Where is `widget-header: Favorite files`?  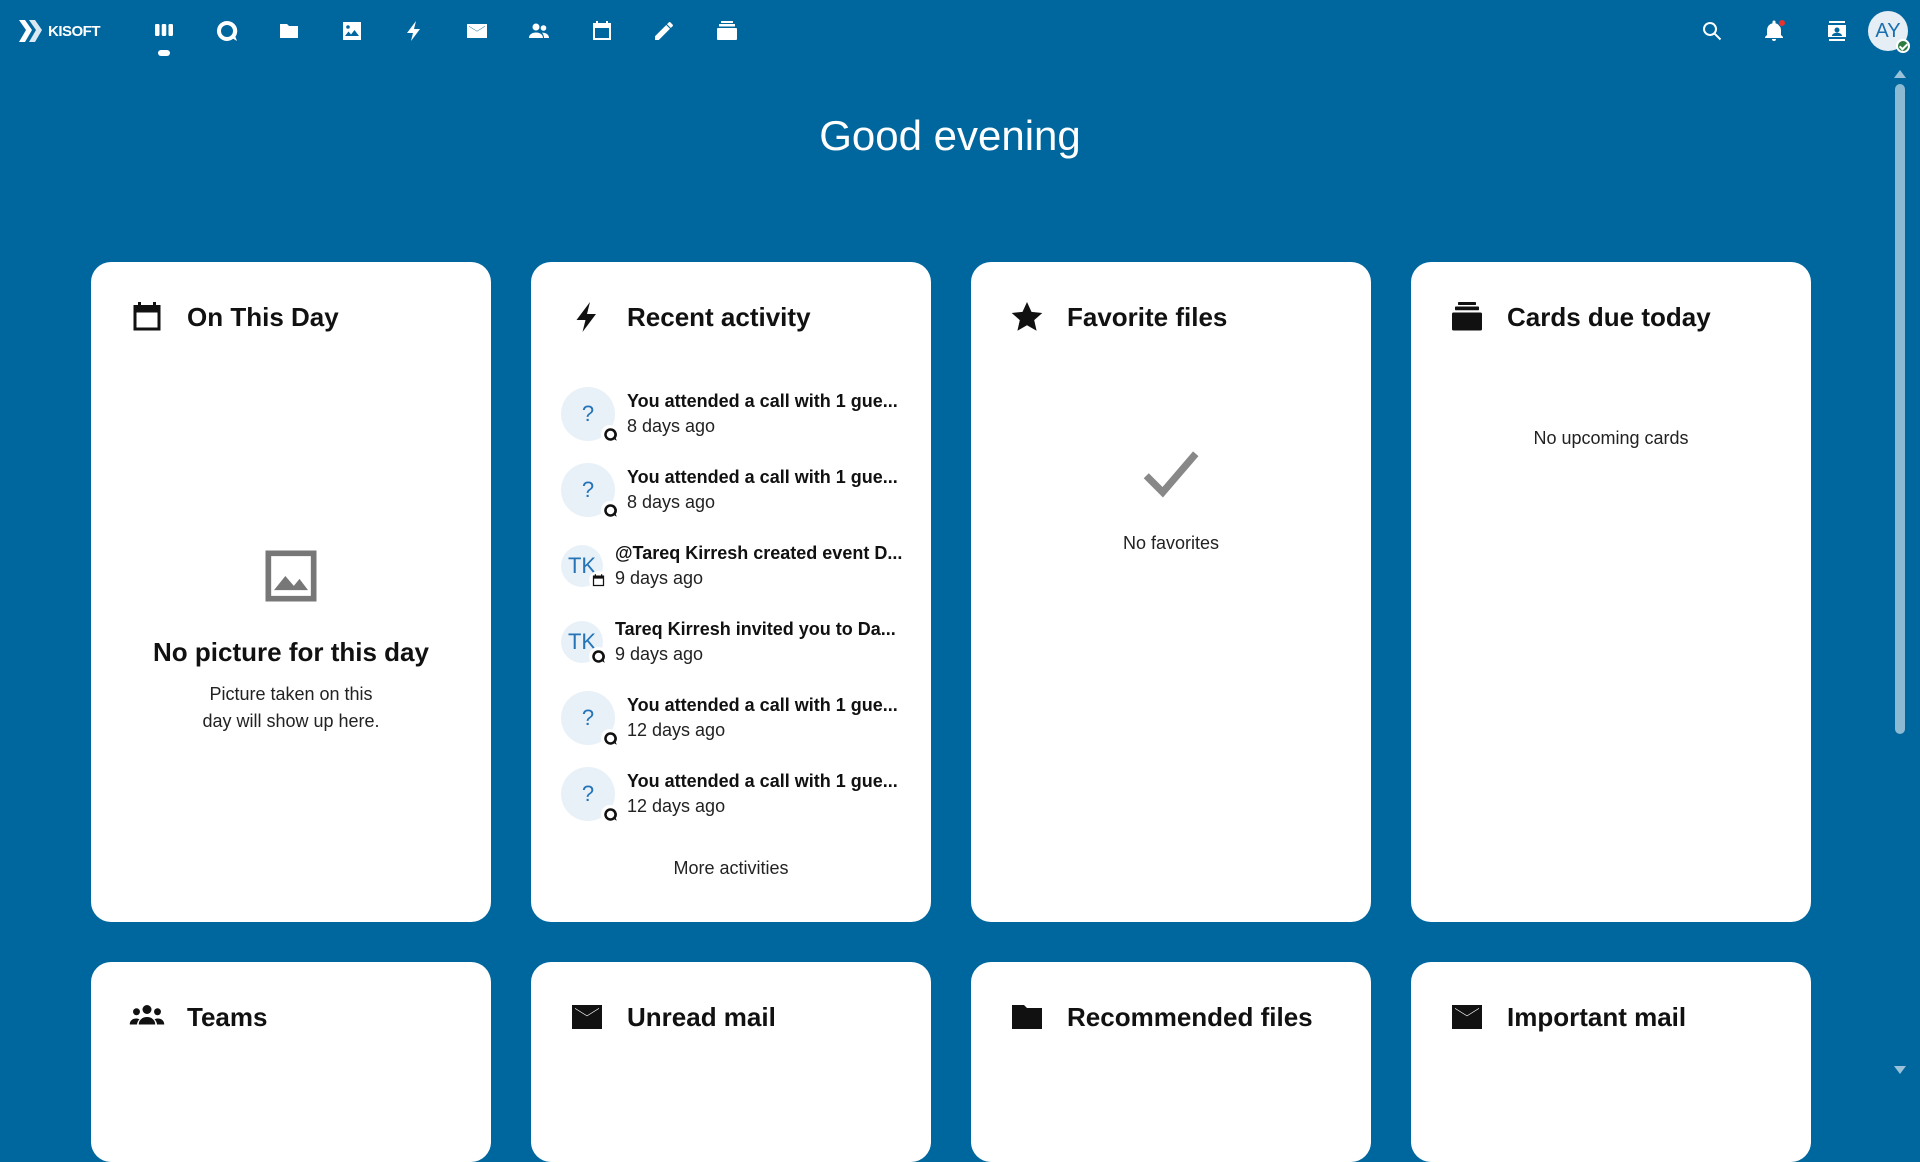 widget-header: Favorite files is located at coordinates (1118, 317).